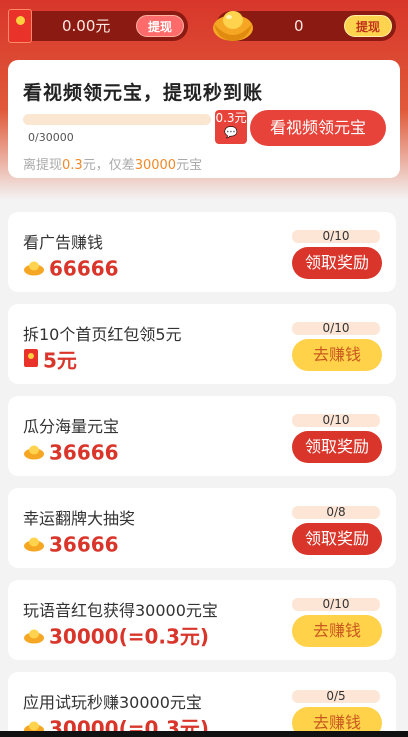 Image resolution: width=408 pixels, height=737 pixels. I want to click on task-reward: 30000(=0.3元), so click(116, 636).